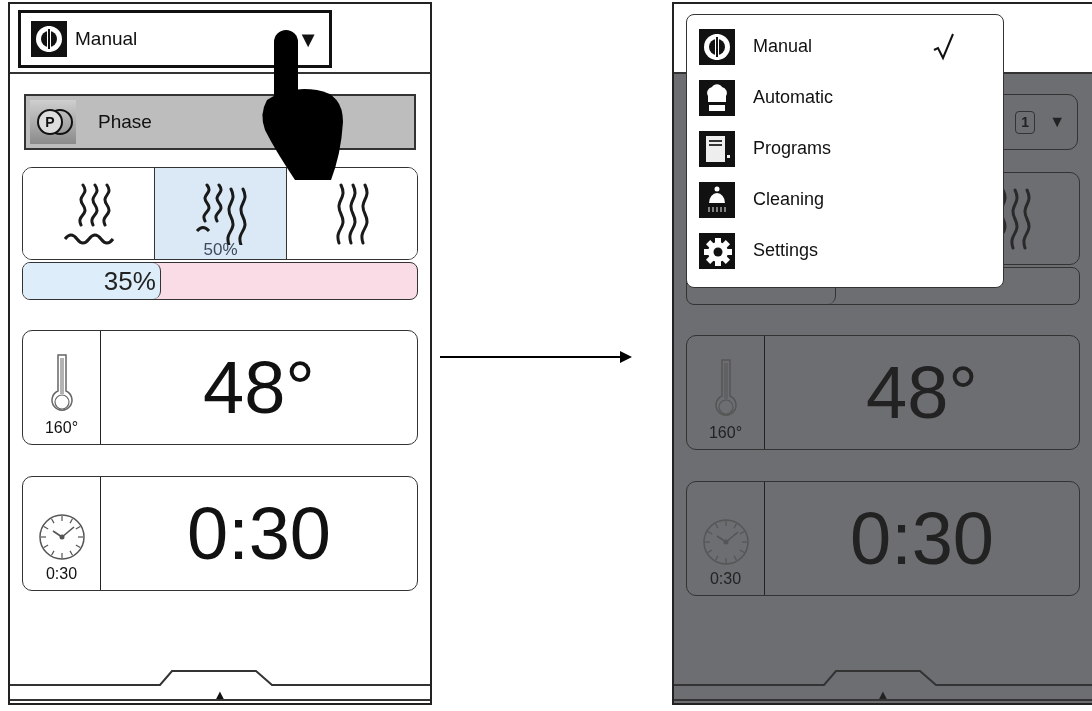  Describe the element at coordinates (717, 199) in the screenshot. I see `shower-icon` at that location.